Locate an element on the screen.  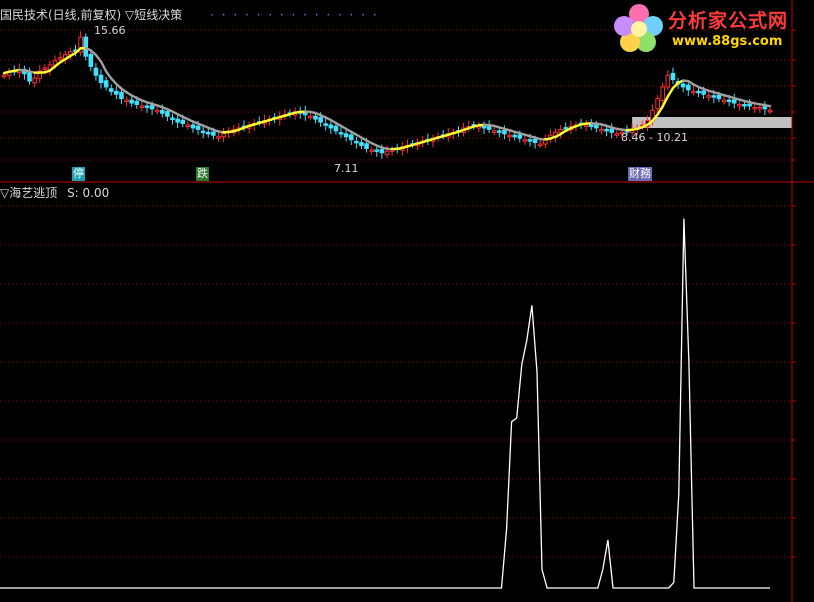
right-axis is located at coordinates (793, 301).